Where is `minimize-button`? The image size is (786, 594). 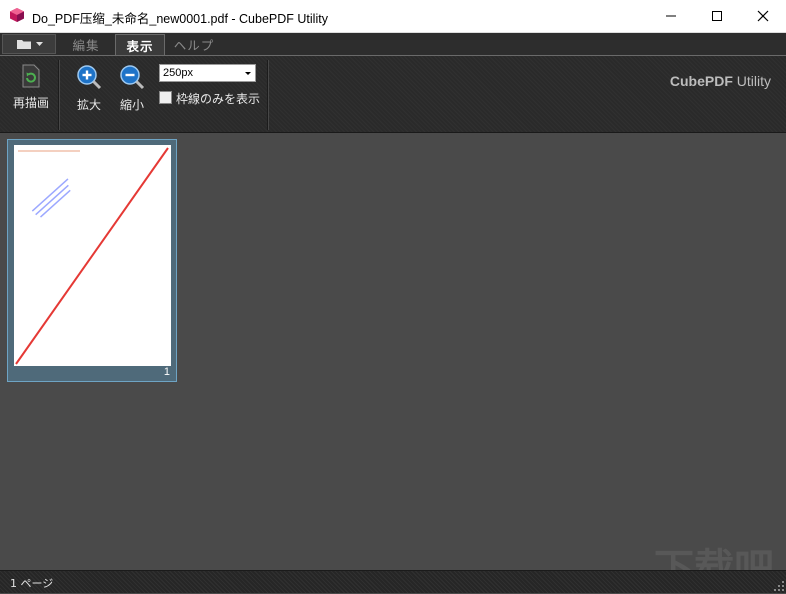 minimize-button is located at coordinates (671, 16).